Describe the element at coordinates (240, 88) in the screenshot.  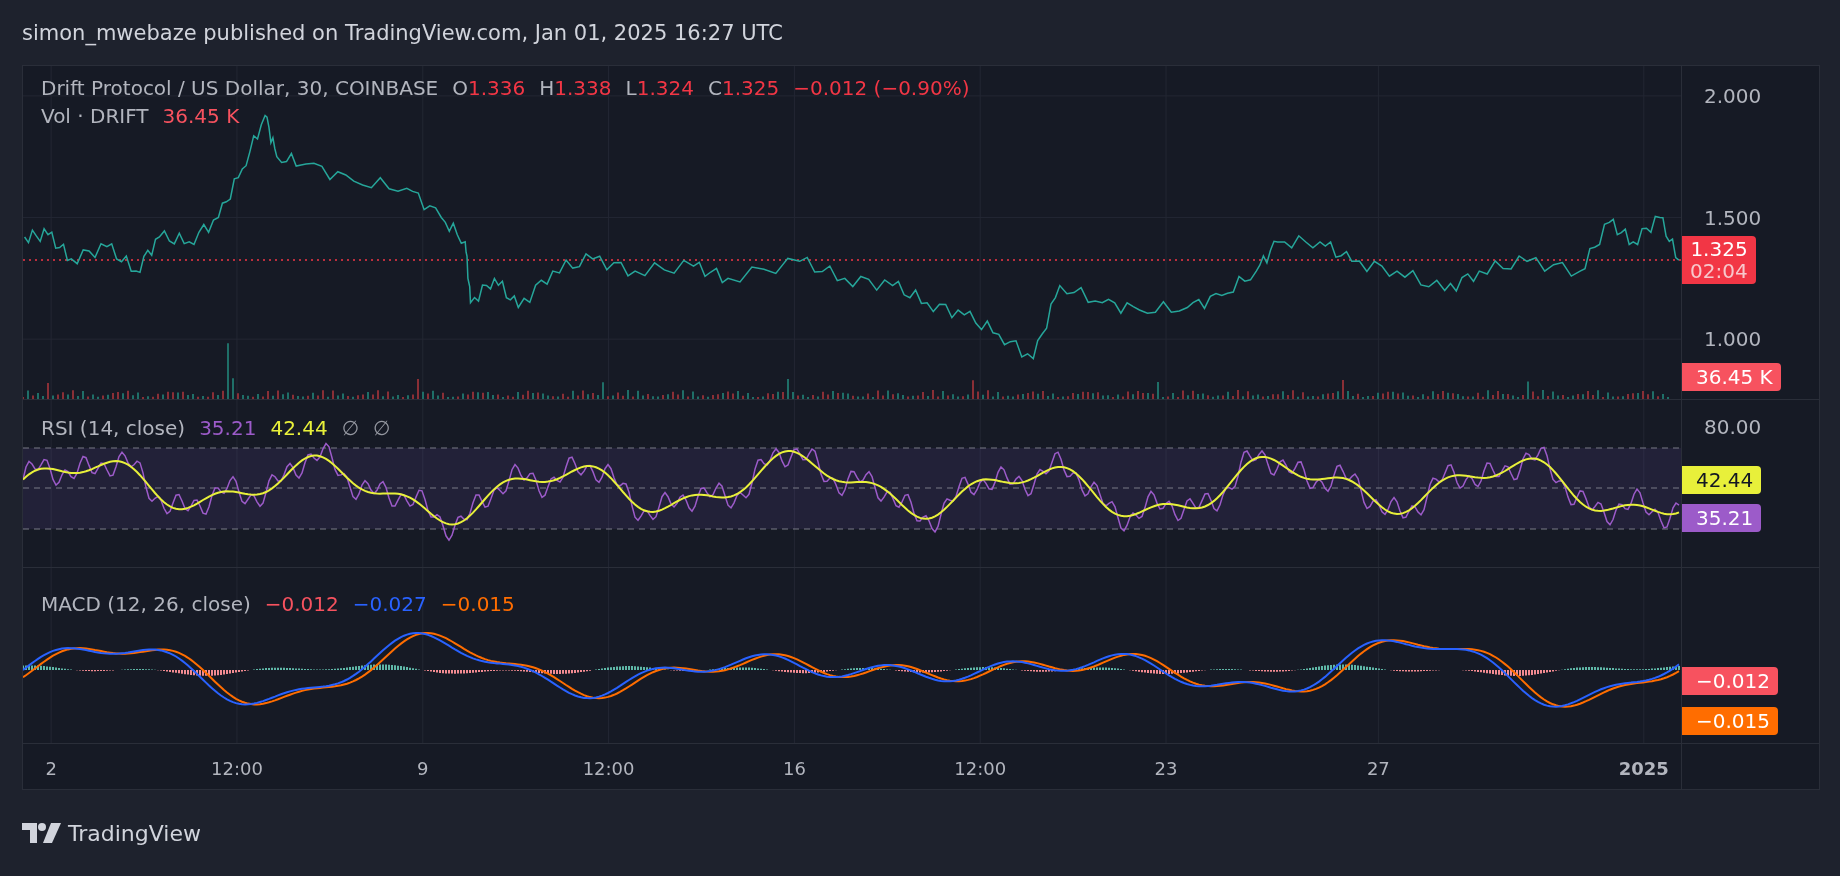
I see `symbol-title: Drift Protocol / US Dollar, 30, COINBASE` at that location.